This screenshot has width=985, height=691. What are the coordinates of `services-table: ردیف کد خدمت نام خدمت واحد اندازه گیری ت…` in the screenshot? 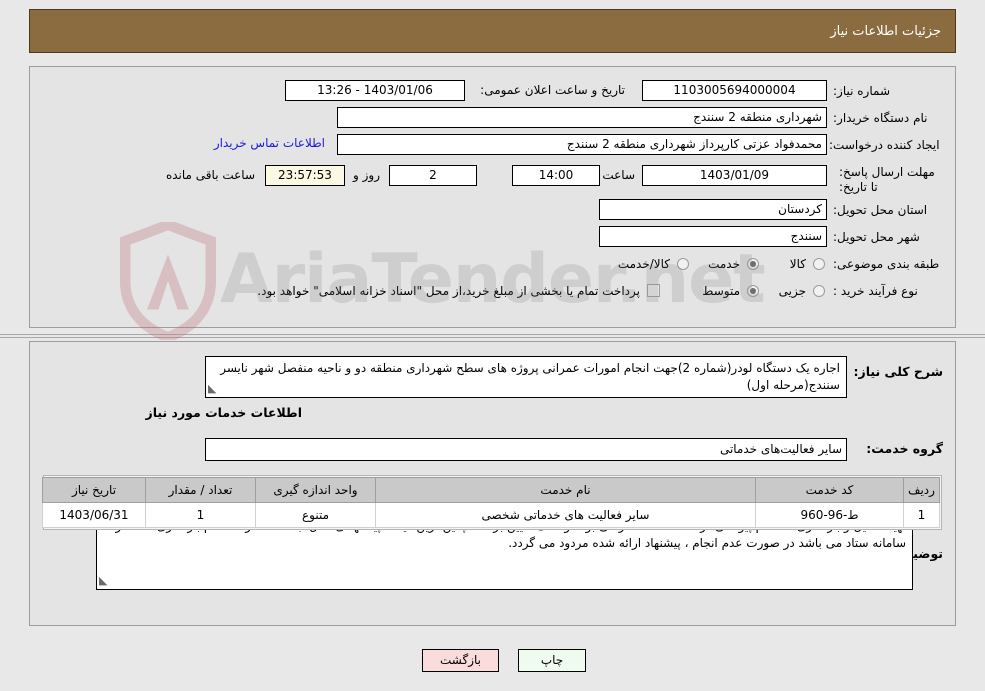 It's located at (491, 502).